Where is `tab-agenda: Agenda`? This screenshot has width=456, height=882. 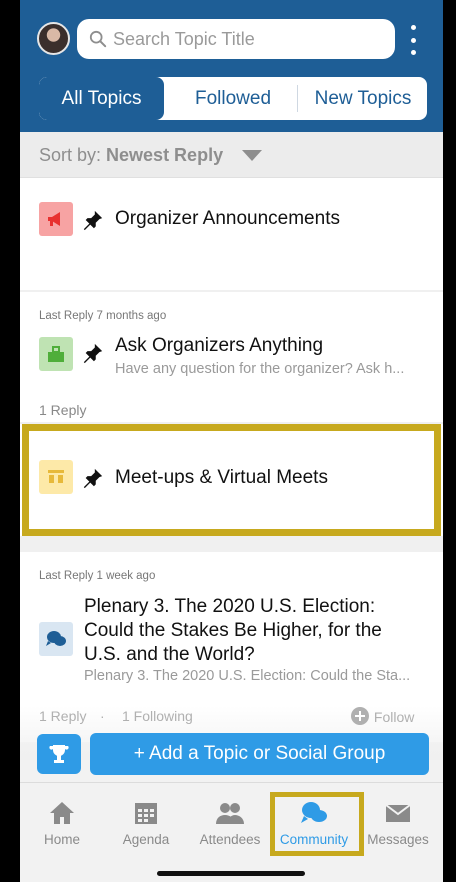 tab-agenda: Agenda is located at coordinates (146, 818).